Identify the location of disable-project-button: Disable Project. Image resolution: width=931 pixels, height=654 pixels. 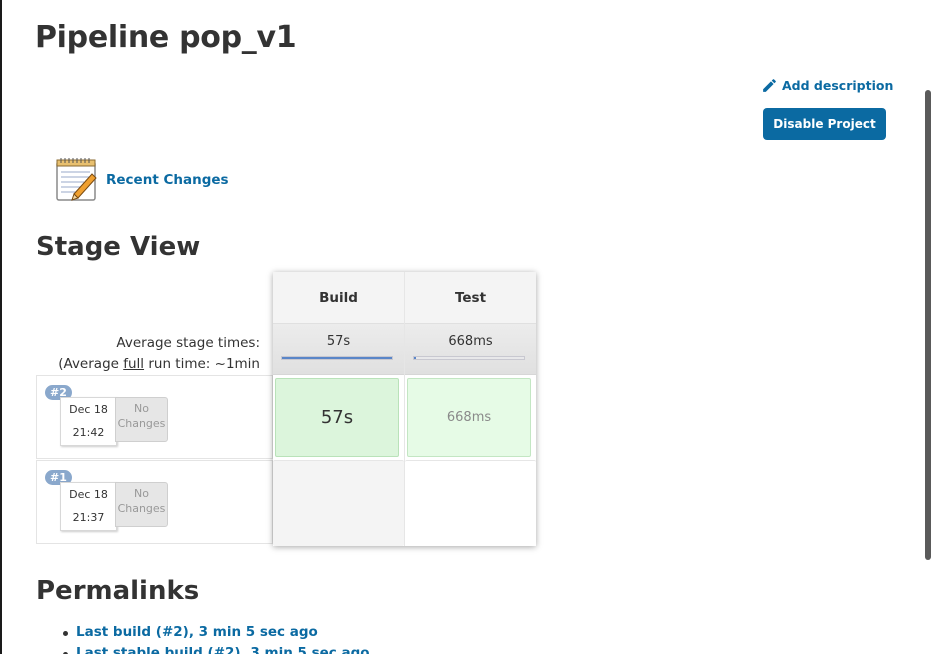
(824, 124).